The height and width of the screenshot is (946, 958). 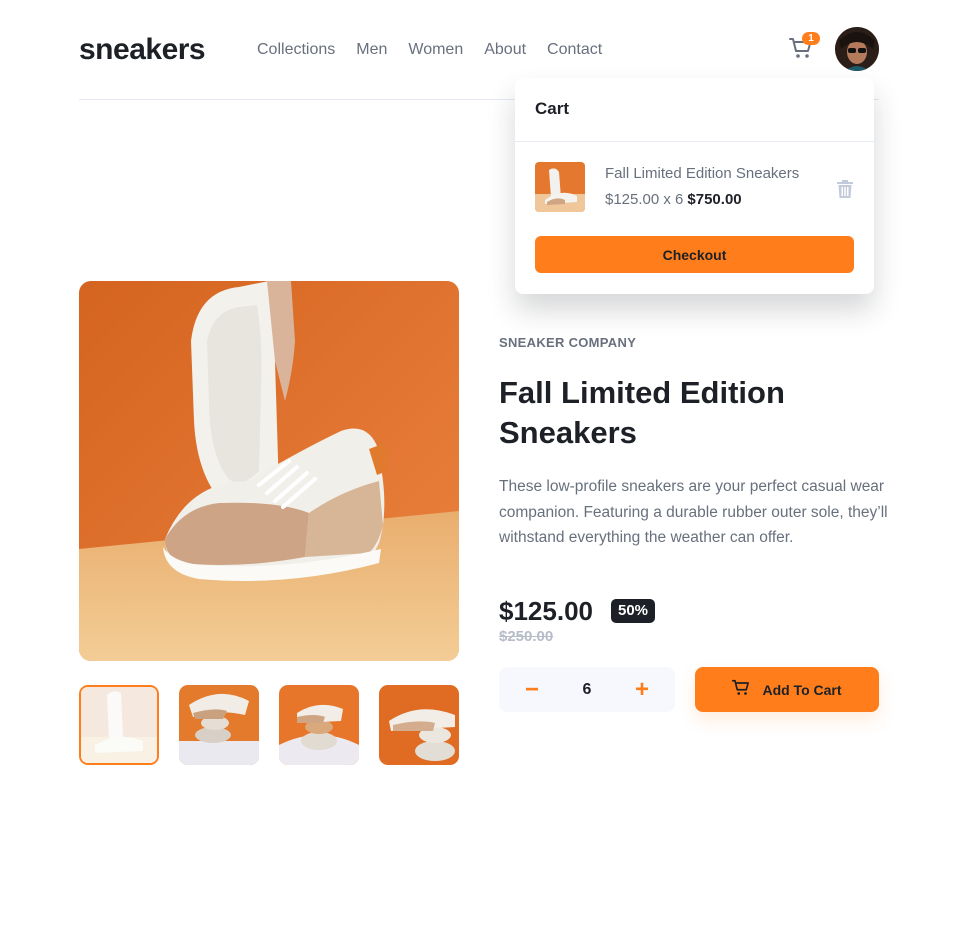 What do you see at coordinates (526, 636) in the screenshot?
I see `original-price: $250.00` at bounding box center [526, 636].